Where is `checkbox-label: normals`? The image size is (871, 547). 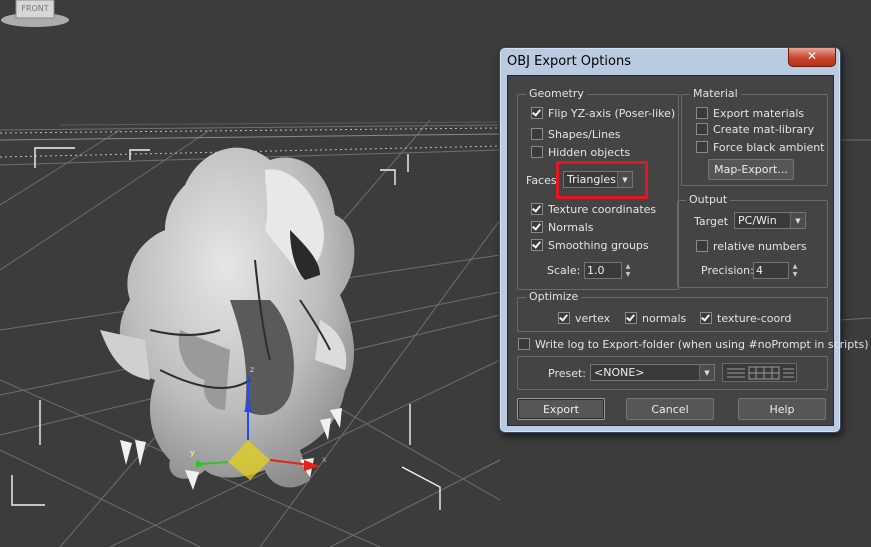
checkbox-label: normals is located at coordinates (664, 318).